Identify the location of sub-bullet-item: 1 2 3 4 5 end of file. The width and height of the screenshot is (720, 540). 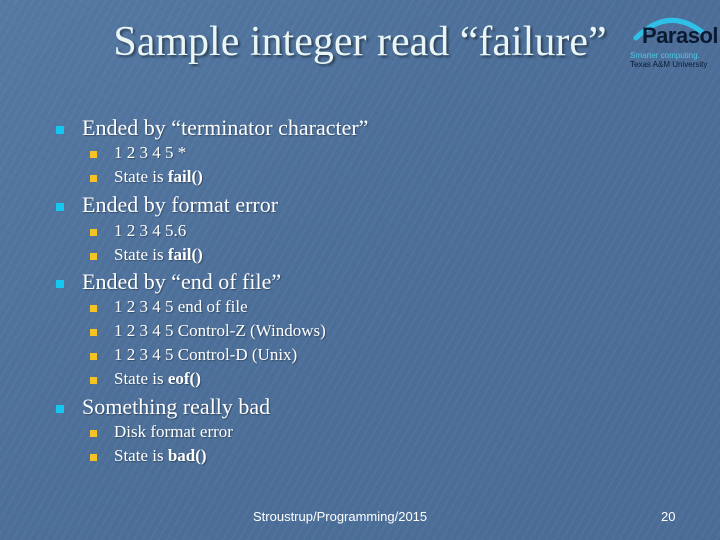
(181, 307).